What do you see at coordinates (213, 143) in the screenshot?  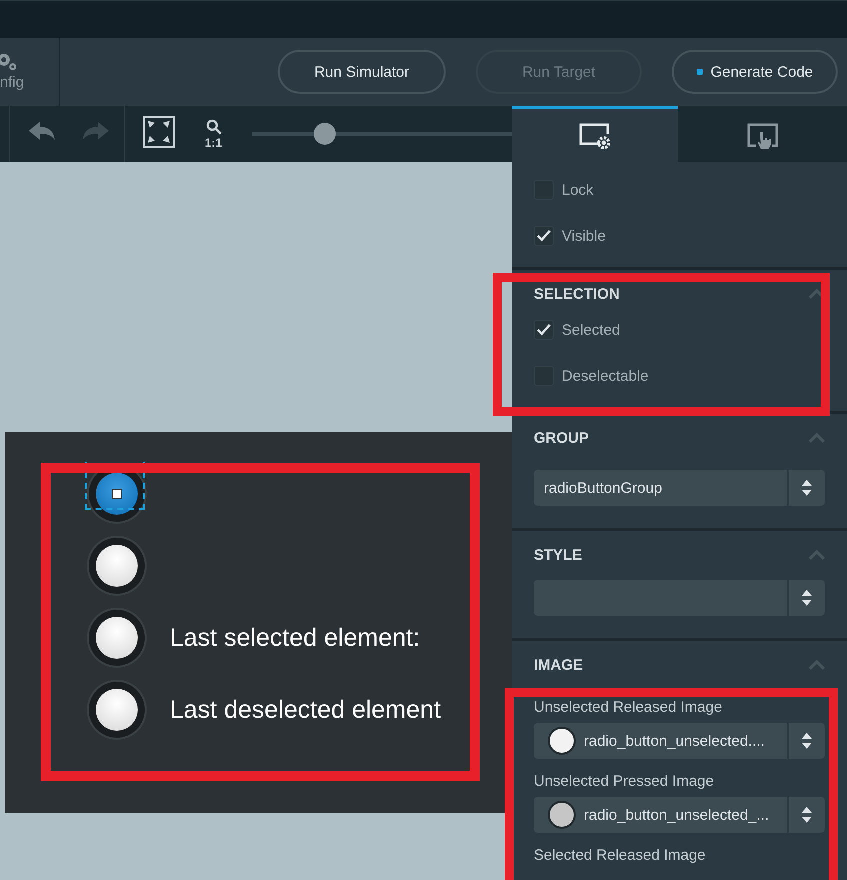 I see `zoom-reset-label: 1:1` at bounding box center [213, 143].